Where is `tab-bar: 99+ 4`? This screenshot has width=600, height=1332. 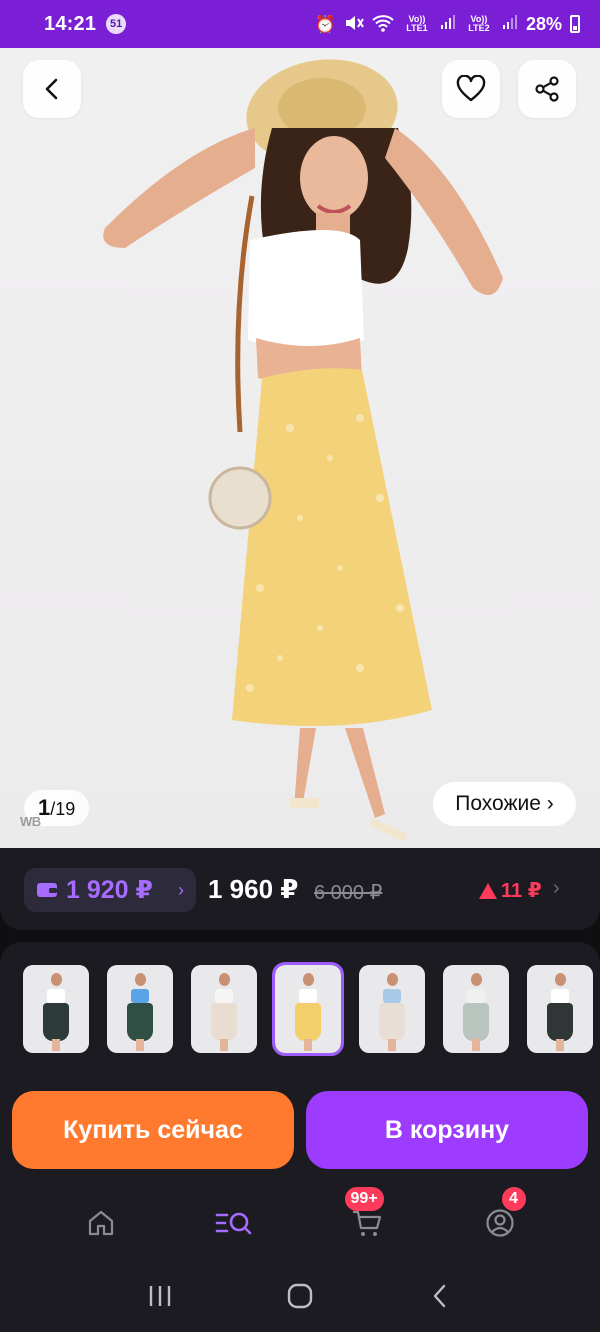
tab-bar: 99+ 4 is located at coordinates (300, 1222).